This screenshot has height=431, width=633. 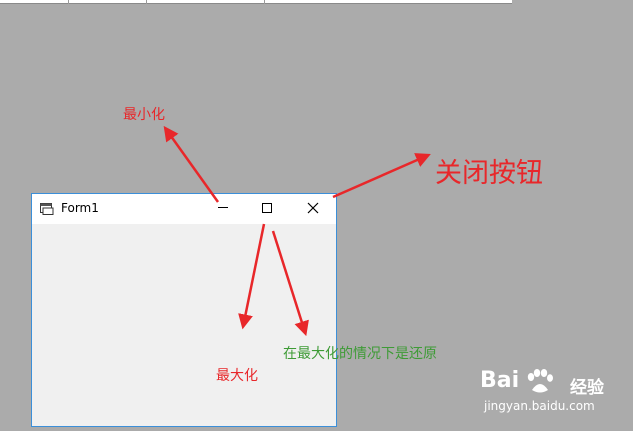 What do you see at coordinates (252, 276) in the screenshot?
I see `maximize-arrow` at bounding box center [252, 276].